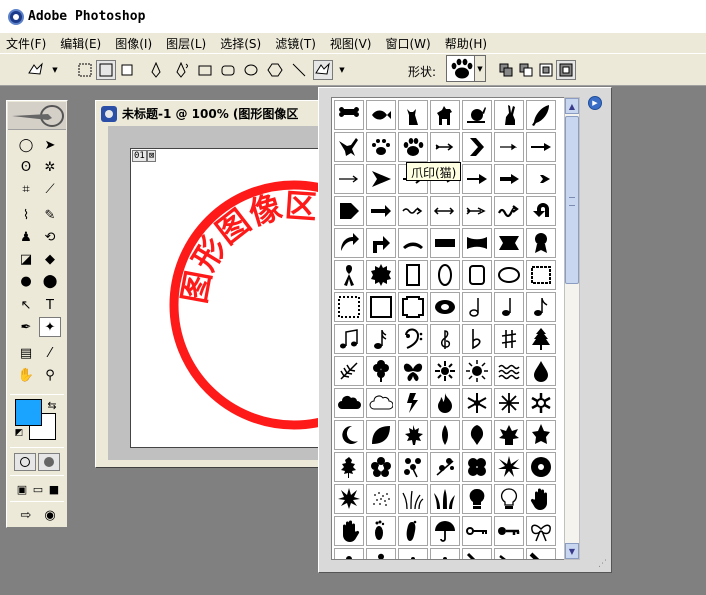 This screenshot has width=706, height=595. What do you see at coordinates (351, 43) in the screenshot?
I see `menu-view: 视图(V)` at bounding box center [351, 43].